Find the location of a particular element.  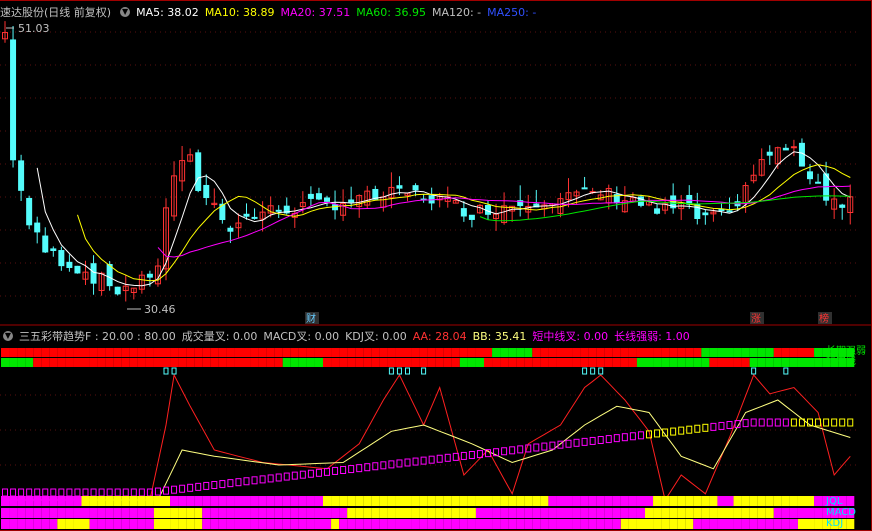

indicator-label-5: 短中线叉: 0.00 is located at coordinates (570, 336).